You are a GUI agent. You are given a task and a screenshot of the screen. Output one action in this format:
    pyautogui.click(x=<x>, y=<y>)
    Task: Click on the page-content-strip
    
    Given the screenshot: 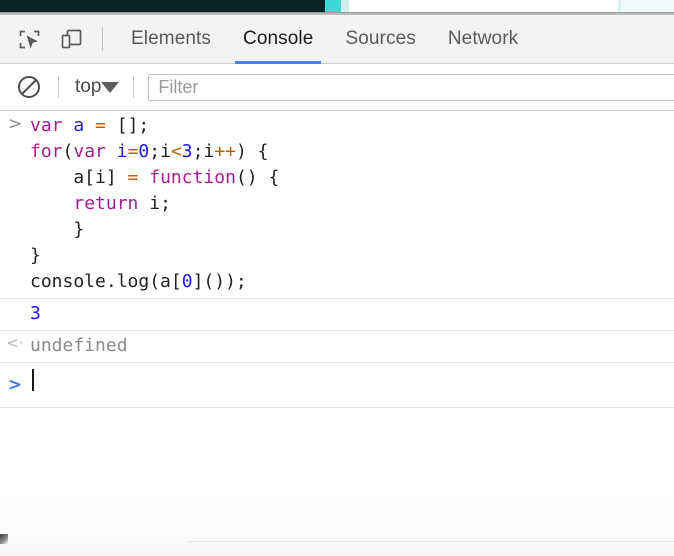 What is the action you would take?
    pyautogui.click(x=337, y=6)
    